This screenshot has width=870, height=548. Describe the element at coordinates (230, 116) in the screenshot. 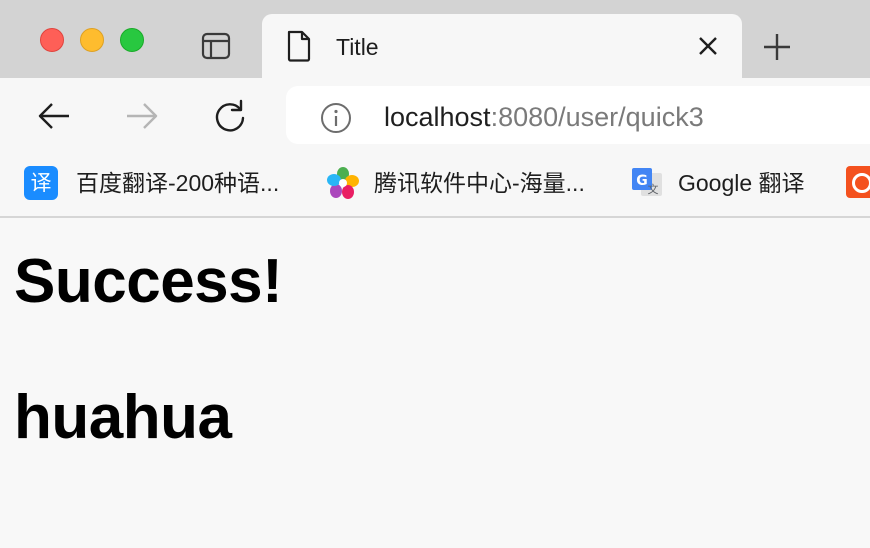

I see `reload-icon` at that location.